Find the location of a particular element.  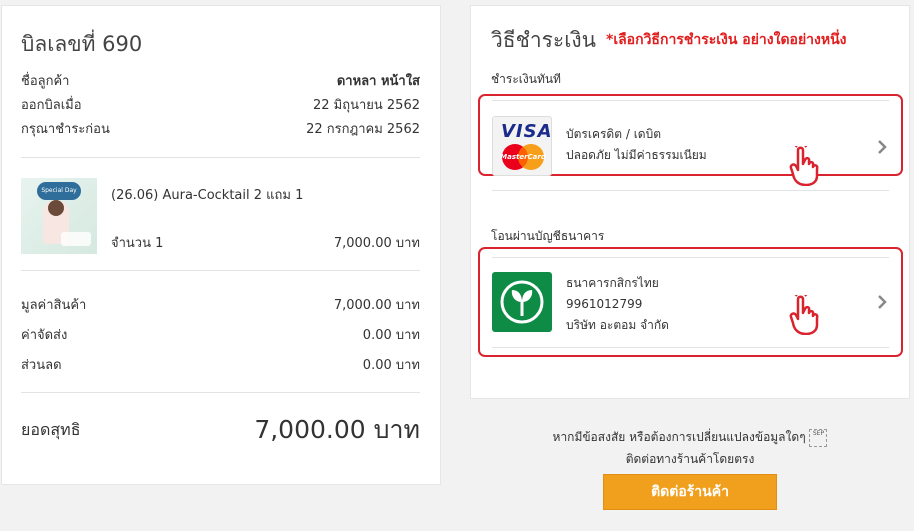

contact-shop-button: ติดต่อร้านค้า is located at coordinates (690, 492).